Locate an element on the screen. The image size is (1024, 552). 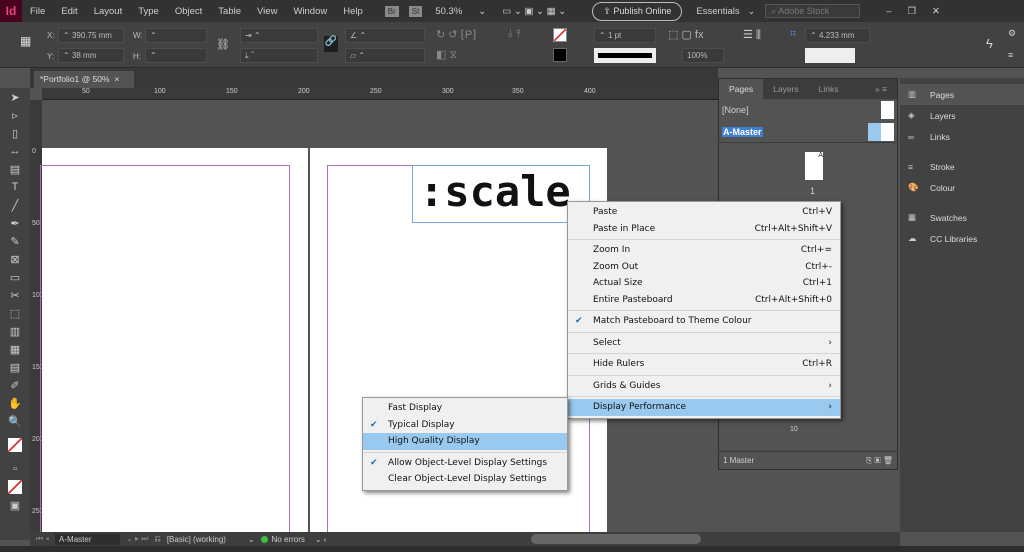
page-selector: A-Master is located at coordinates (88, 539).